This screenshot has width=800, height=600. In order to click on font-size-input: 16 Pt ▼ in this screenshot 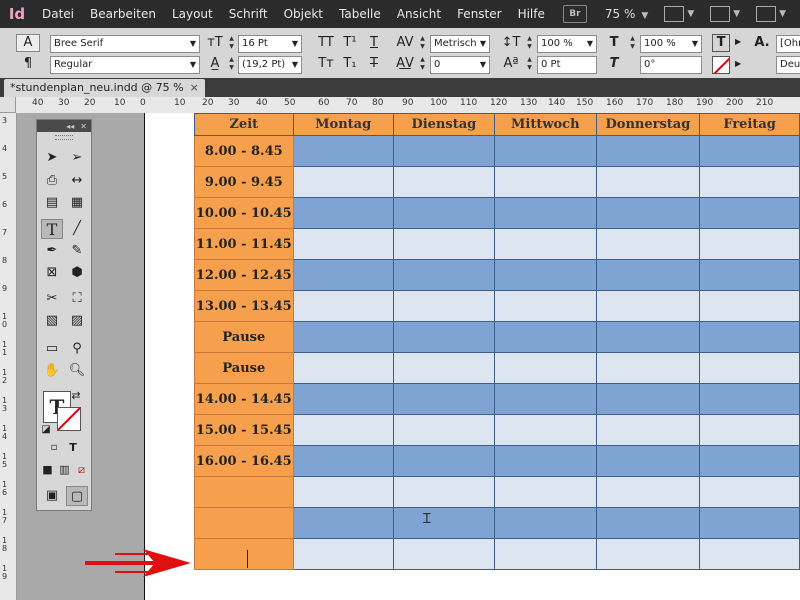, I will do `click(270, 44)`.